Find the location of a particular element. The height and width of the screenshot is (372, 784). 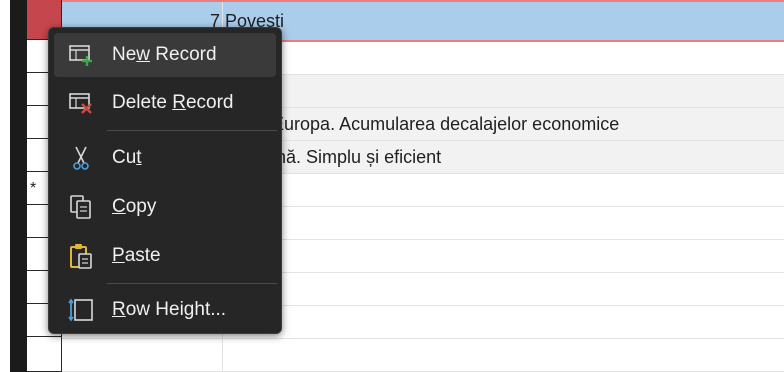

menu-item-label: Delete Record is located at coordinates (173, 102).